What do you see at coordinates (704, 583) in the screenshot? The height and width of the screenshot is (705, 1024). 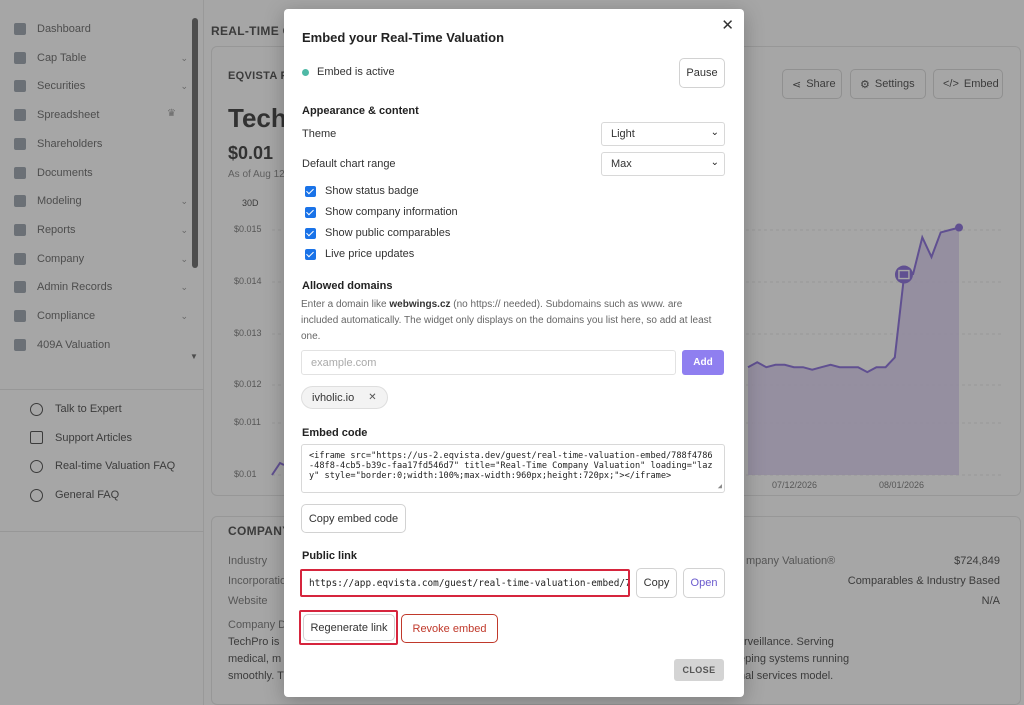 I see `open-link-button: Open` at bounding box center [704, 583].